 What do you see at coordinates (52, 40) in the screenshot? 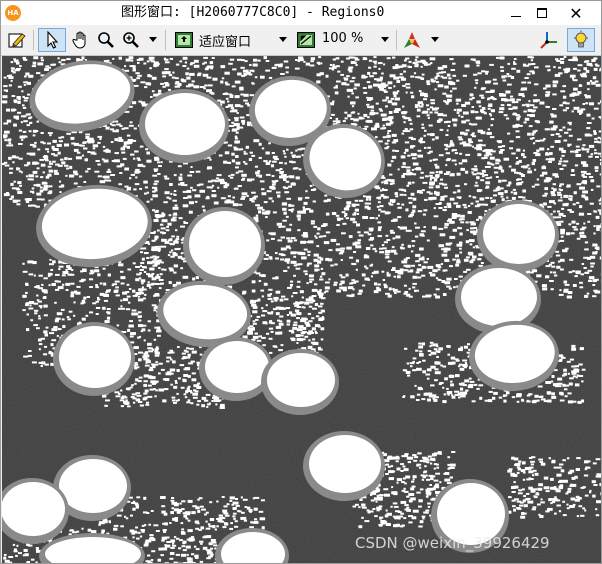
I see `pointer-tool-button` at bounding box center [52, 40].